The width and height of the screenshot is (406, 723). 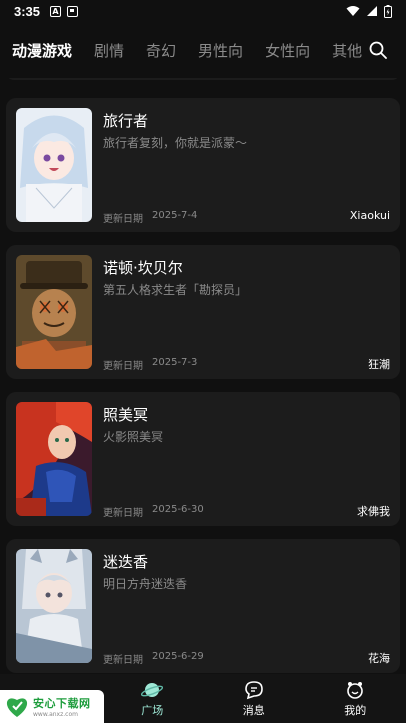 I want to click on notification-a-icon: A, so click(x=56, y=11).